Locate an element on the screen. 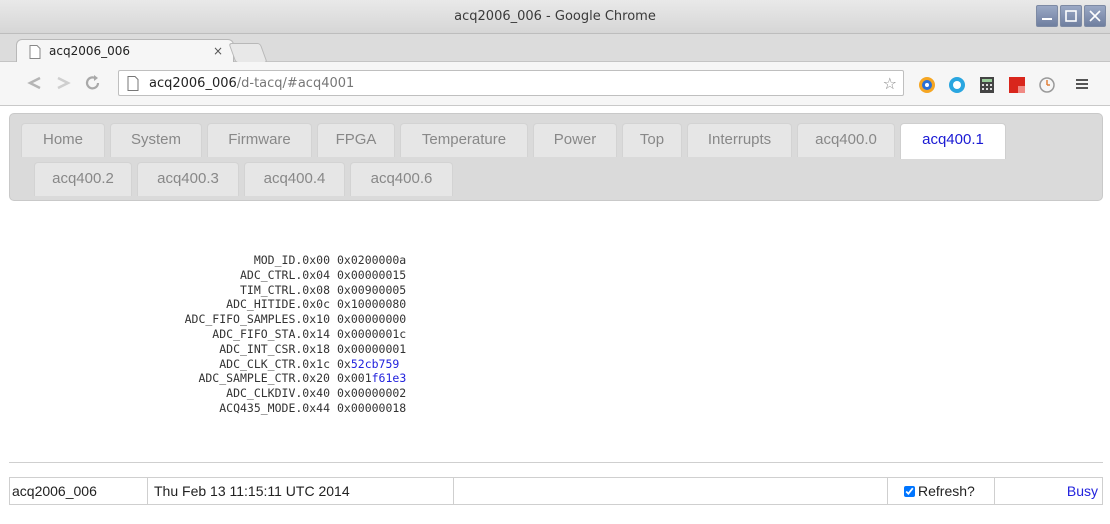  tab-acq400-3: acq400.3 is located at coordinates (188, 179).